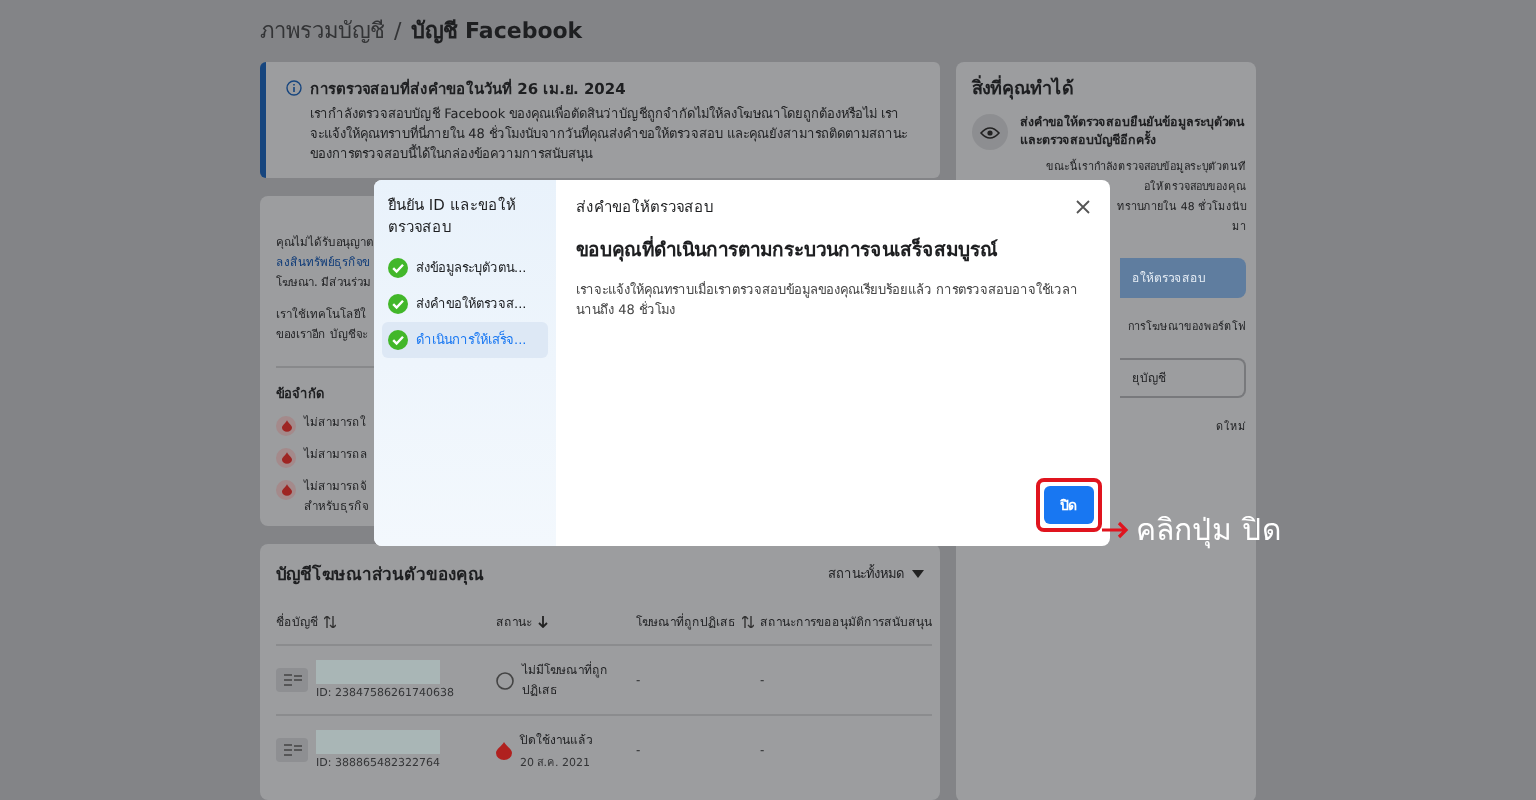  Describe the element at coordinates (1083, 206) in the screenshot. I see `close-icon` at that location.